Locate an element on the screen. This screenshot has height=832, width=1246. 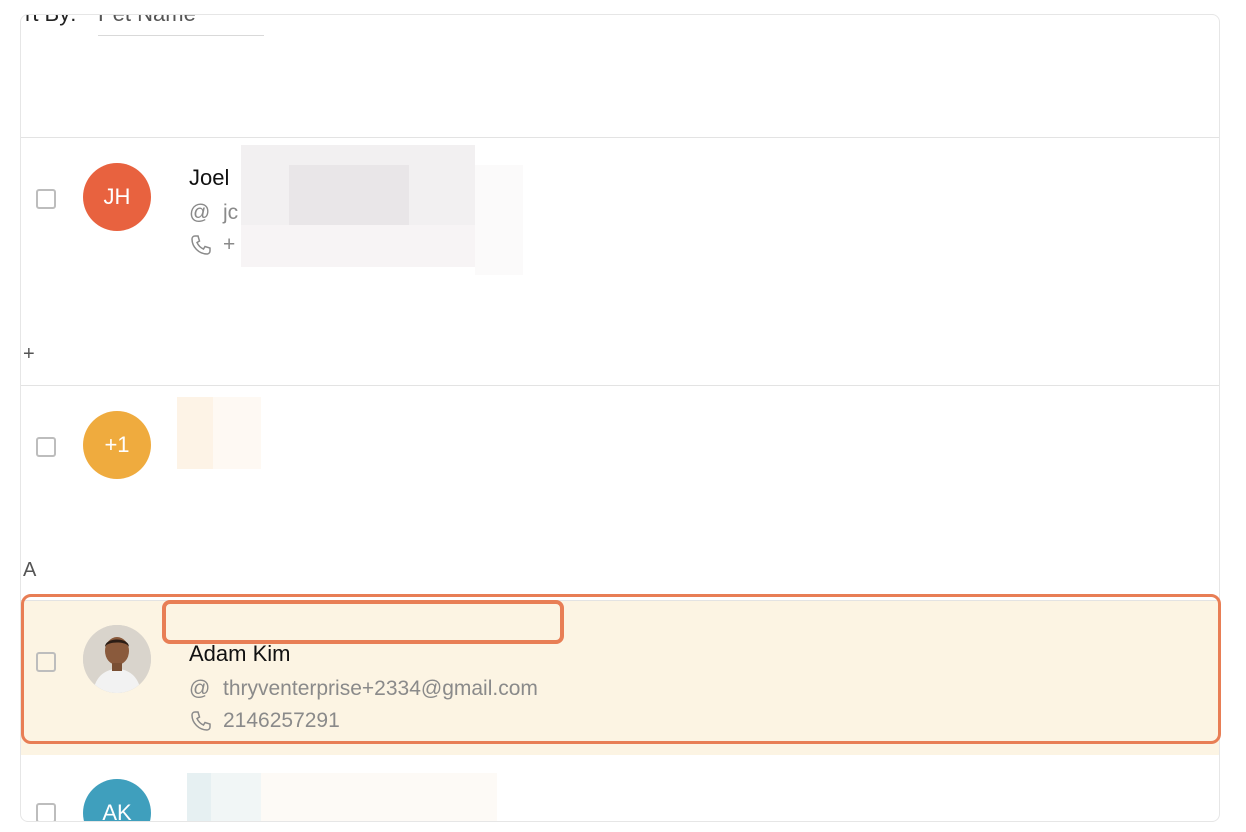
sort-select: Pet Name is located at coordinates (181, 25).